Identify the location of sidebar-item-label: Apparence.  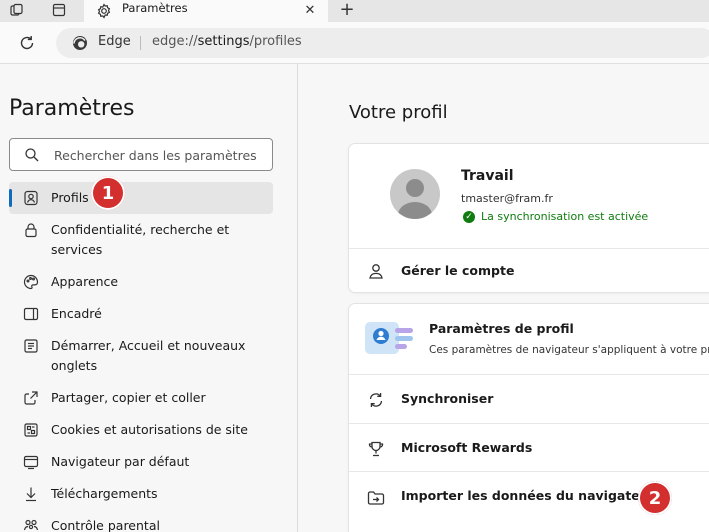
(85, 281).